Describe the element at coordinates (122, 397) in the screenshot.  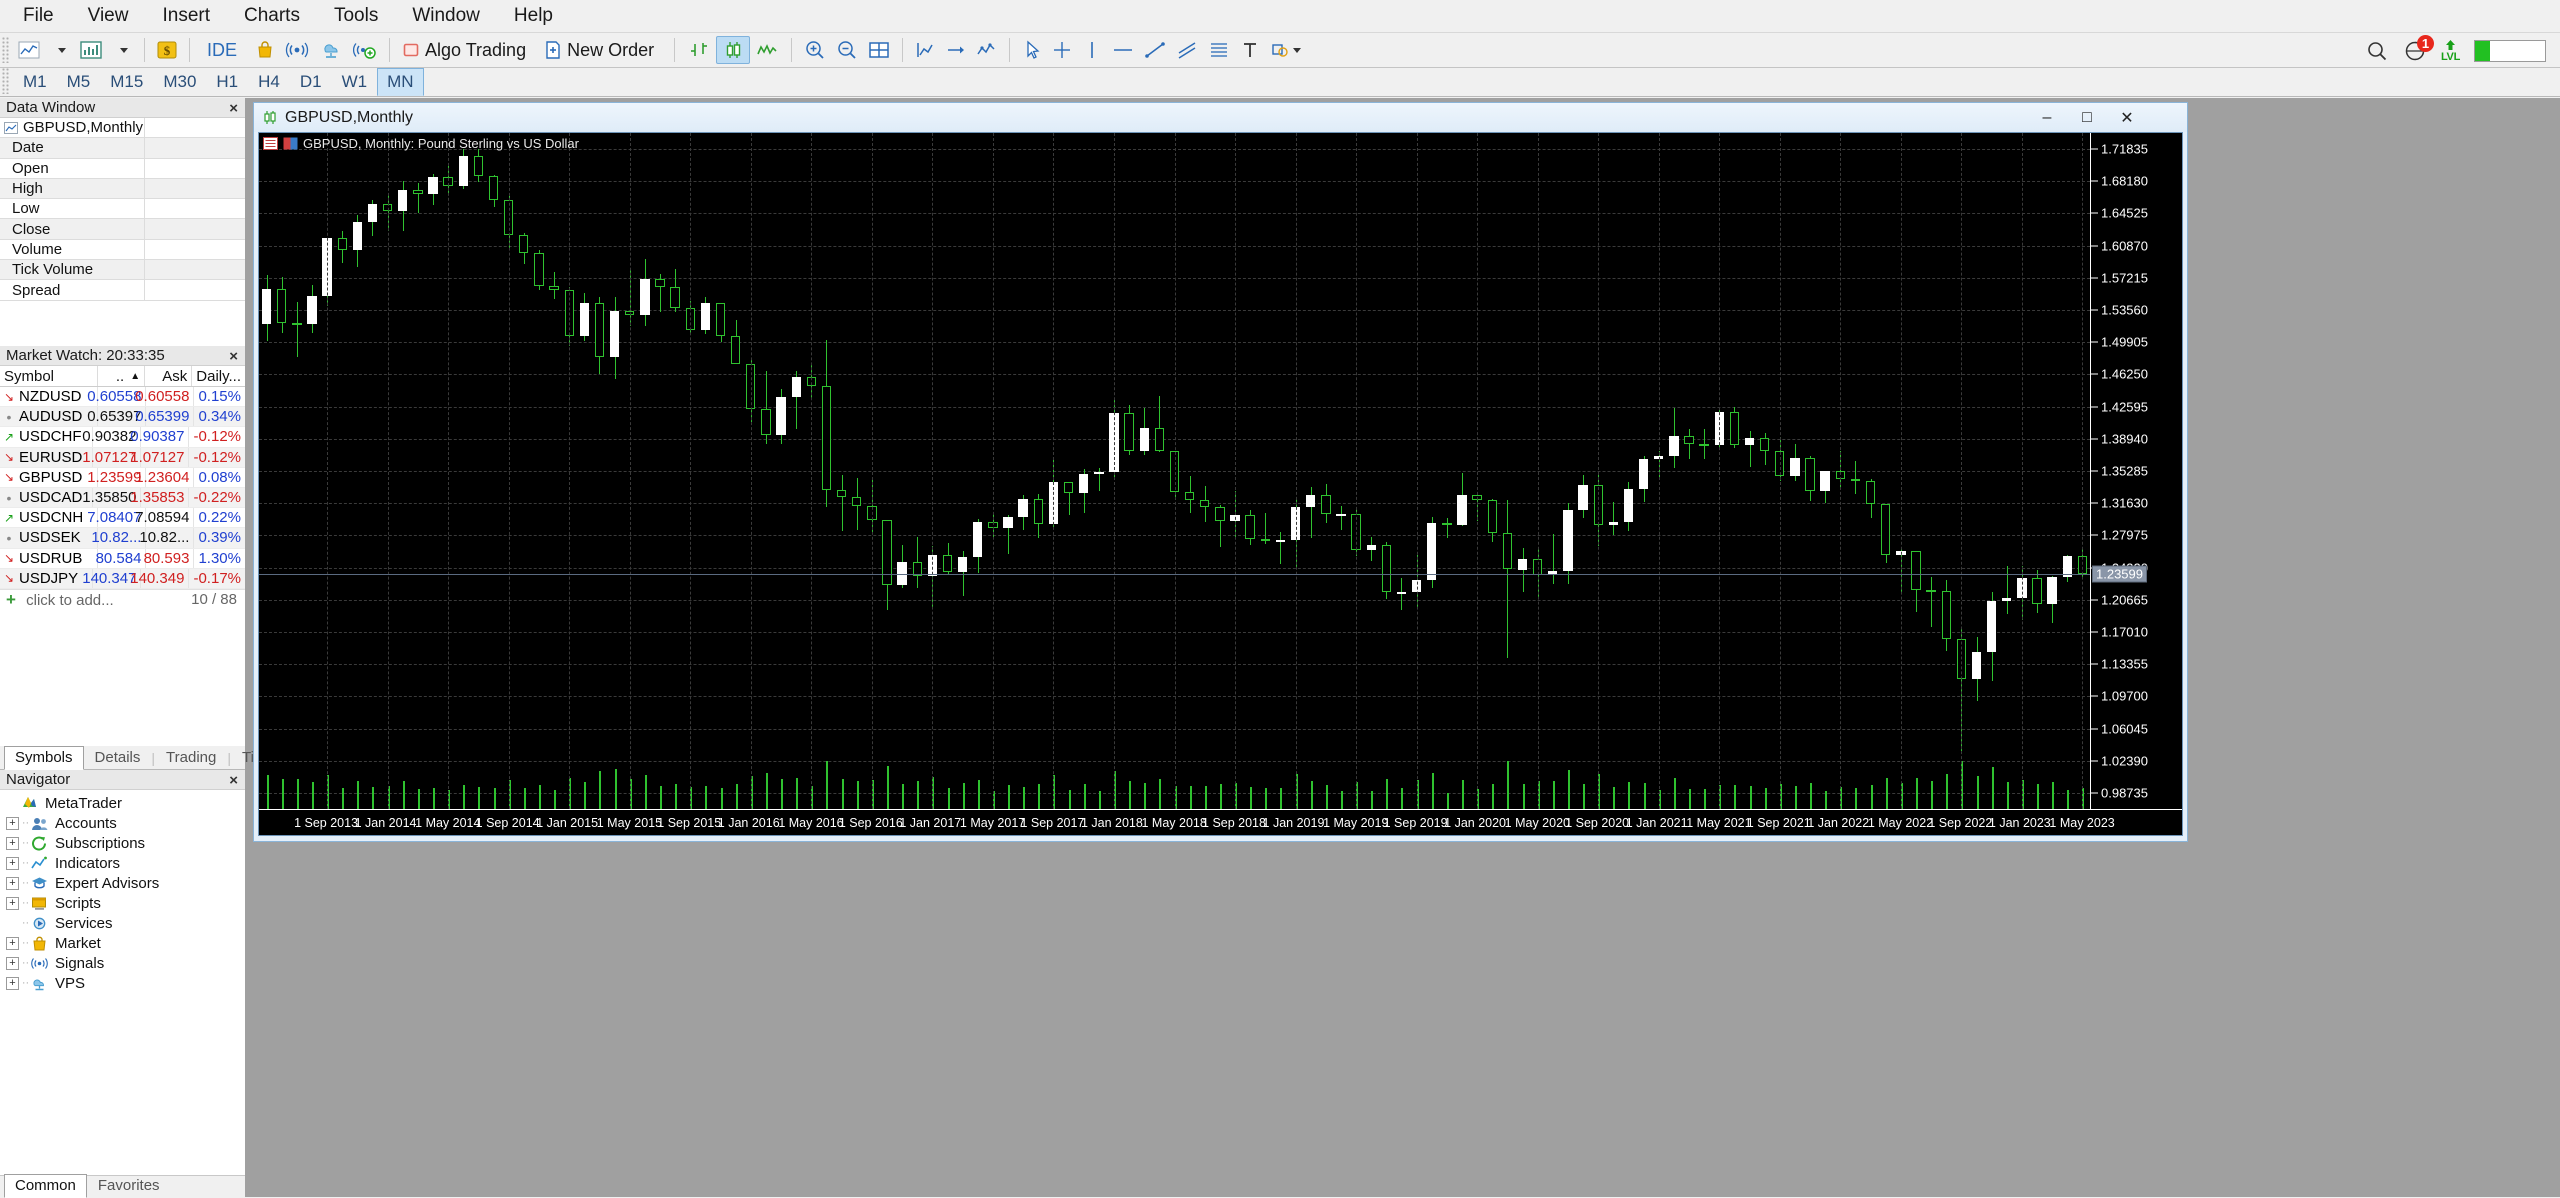
I see `market-watch-row: ↘ NZDUSD 0.60558 0.60558 0.15%` at that location.